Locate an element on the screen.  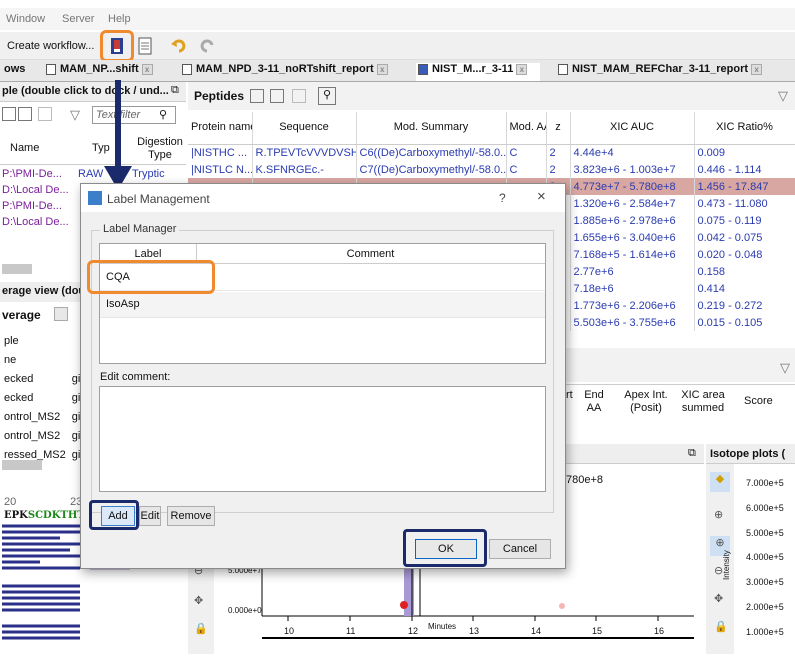
col-mod-summary: Mod. Summary is located at coordinates (431, 128).